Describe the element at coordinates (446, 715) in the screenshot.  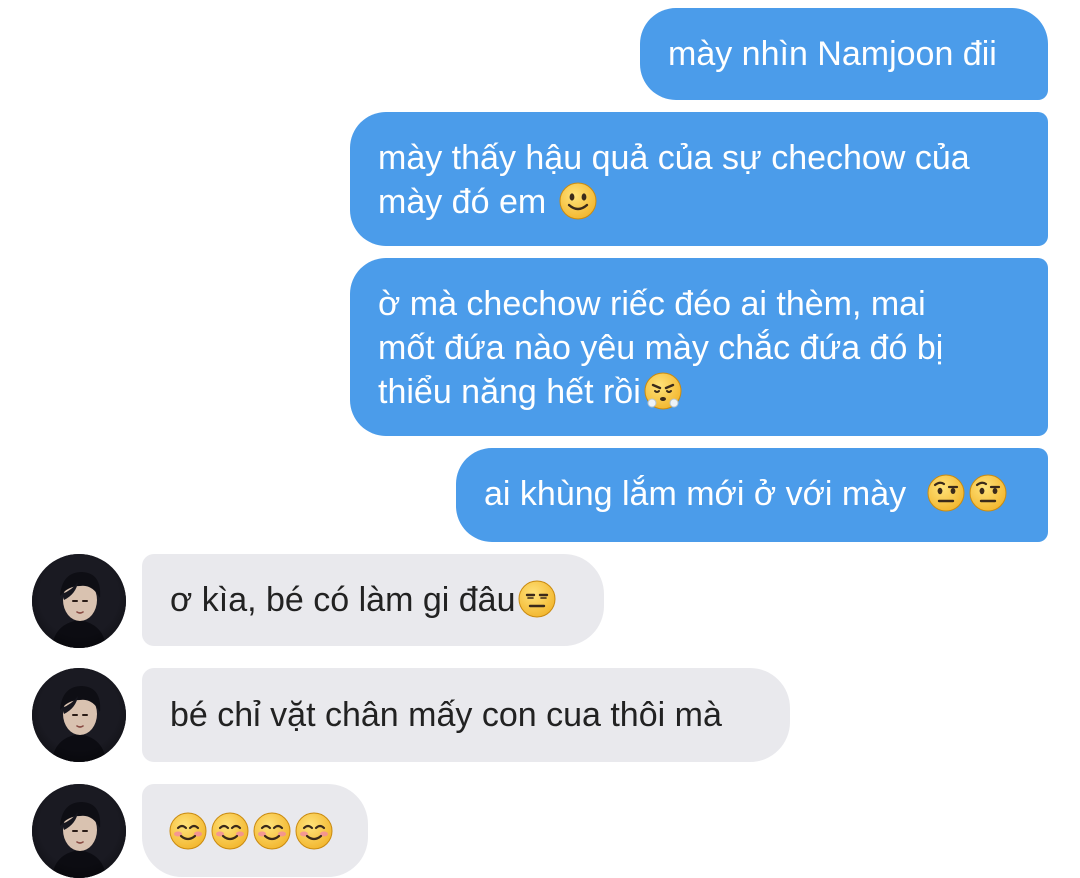
I see `message-text: bé chỉ vặt chân mấy con cua thôi mà` at that location.